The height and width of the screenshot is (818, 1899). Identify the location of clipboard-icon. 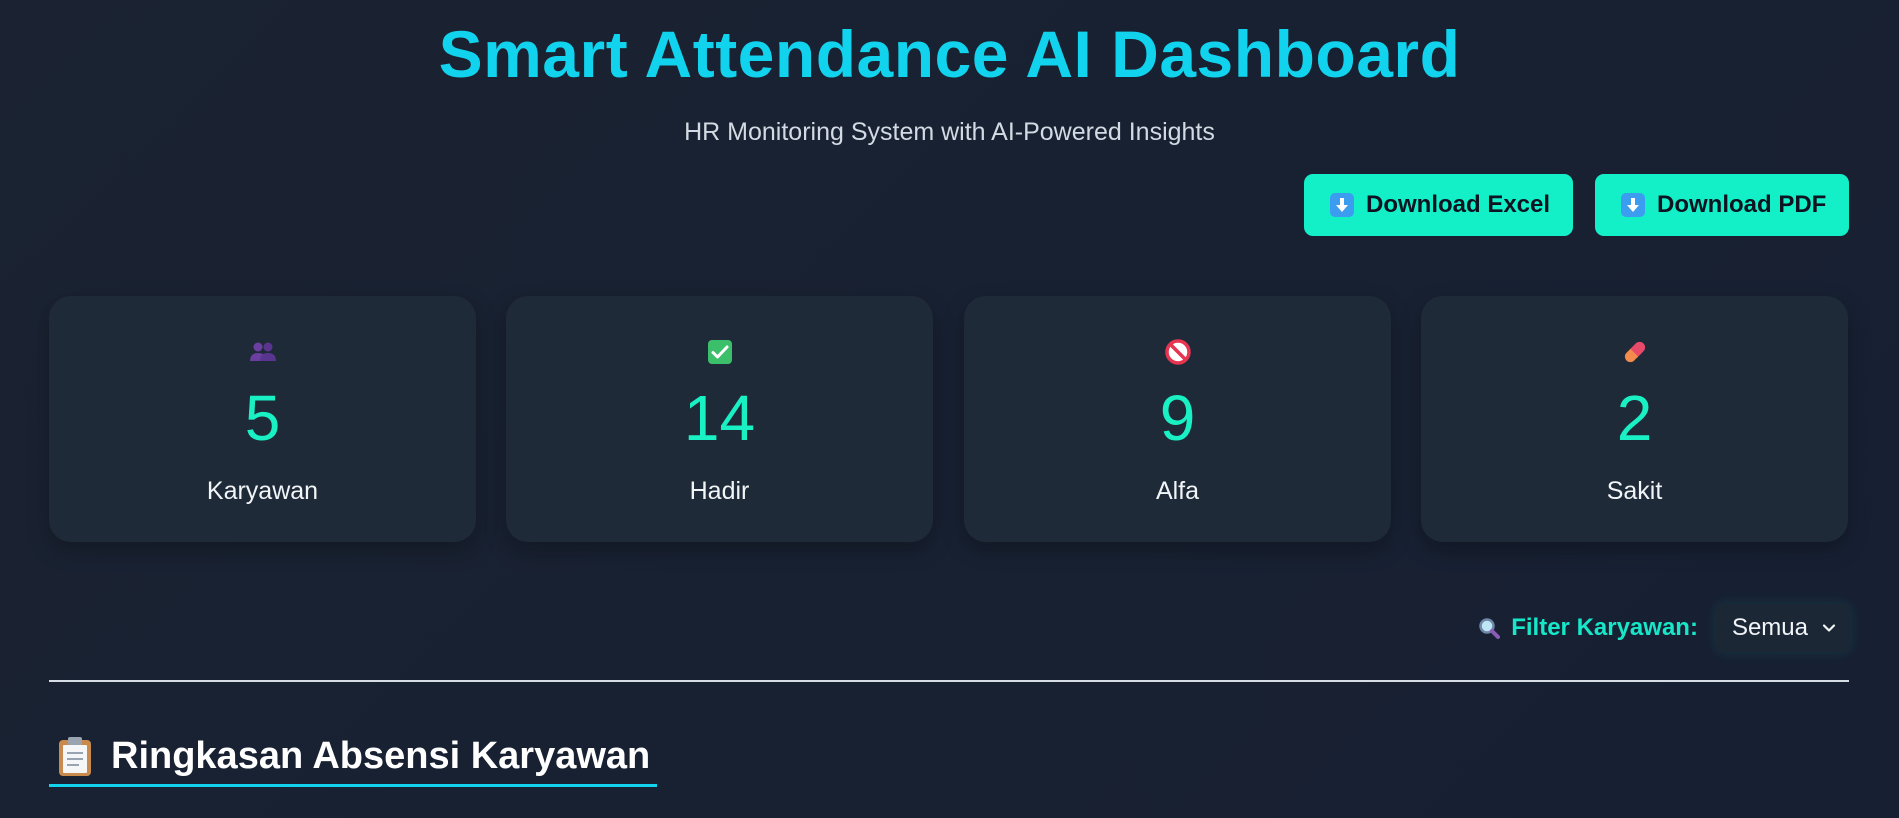
(75, 756).